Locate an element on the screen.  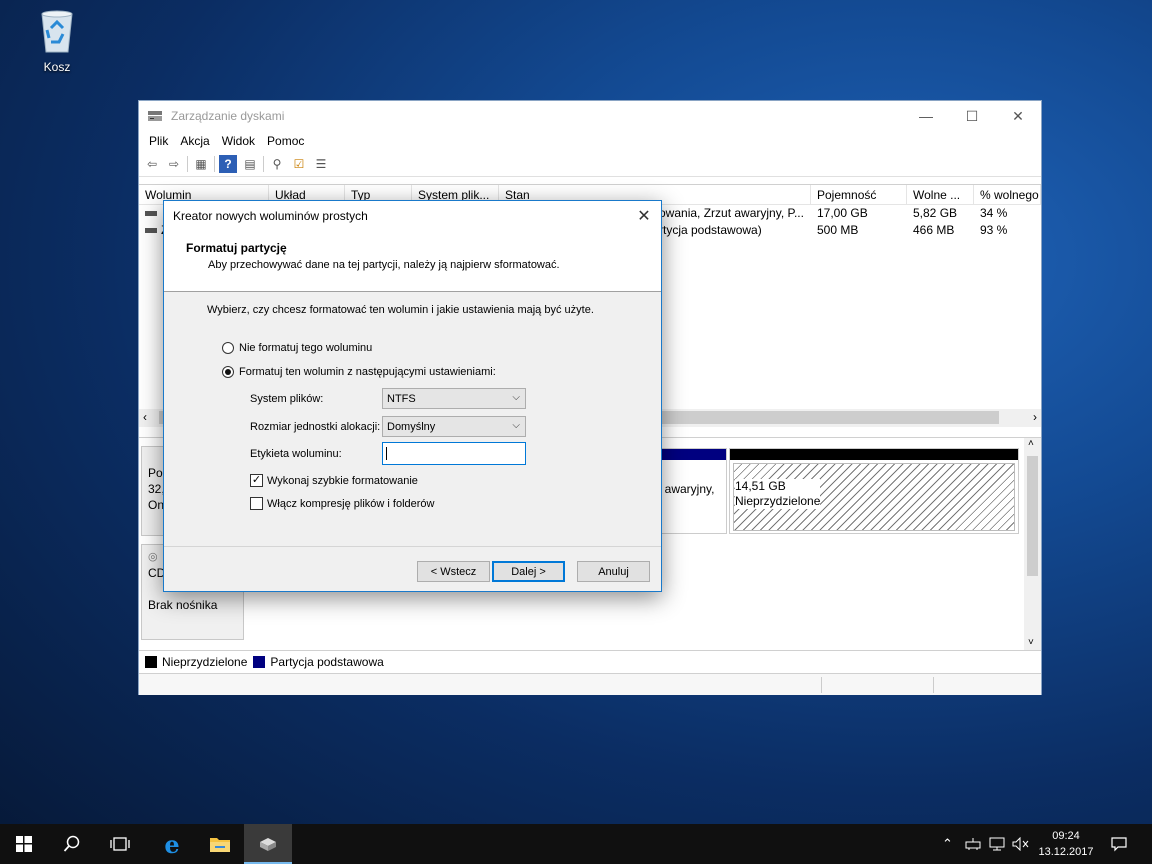
legend-swatch-unallocated is located at coordinates (151, 661).